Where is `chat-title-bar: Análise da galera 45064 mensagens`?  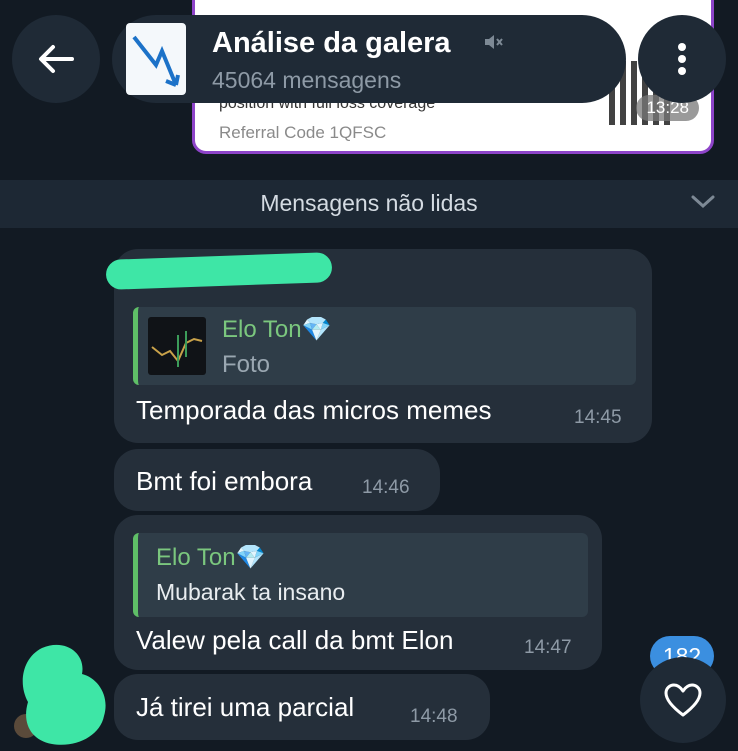 chat-title-bar: Análise da galera 45064 mensagens is located at coordinates (369, 59).